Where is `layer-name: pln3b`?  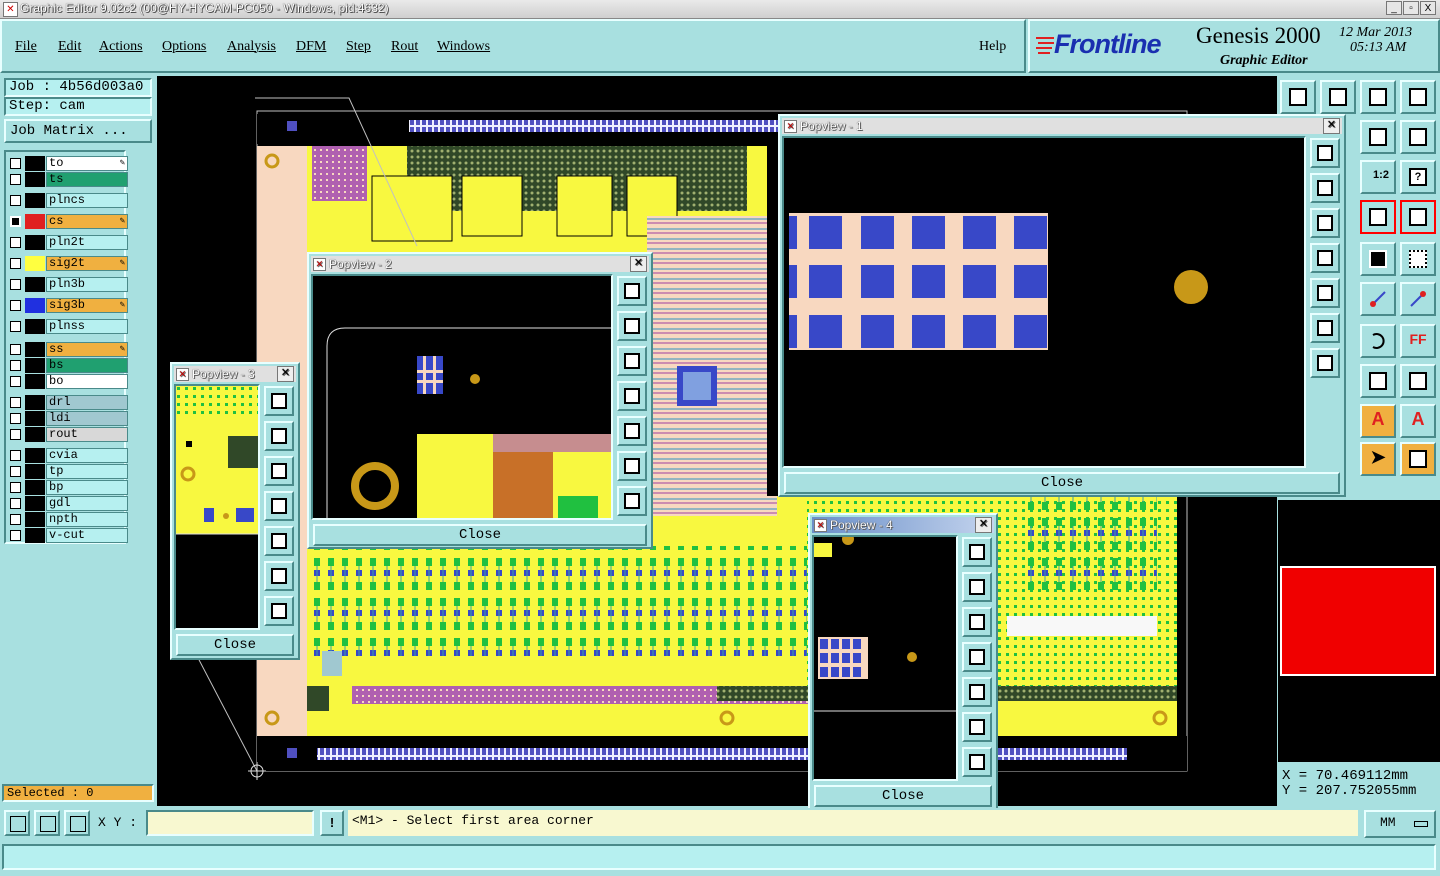 layer-name: pln3b is located at coordinates (87, 284).